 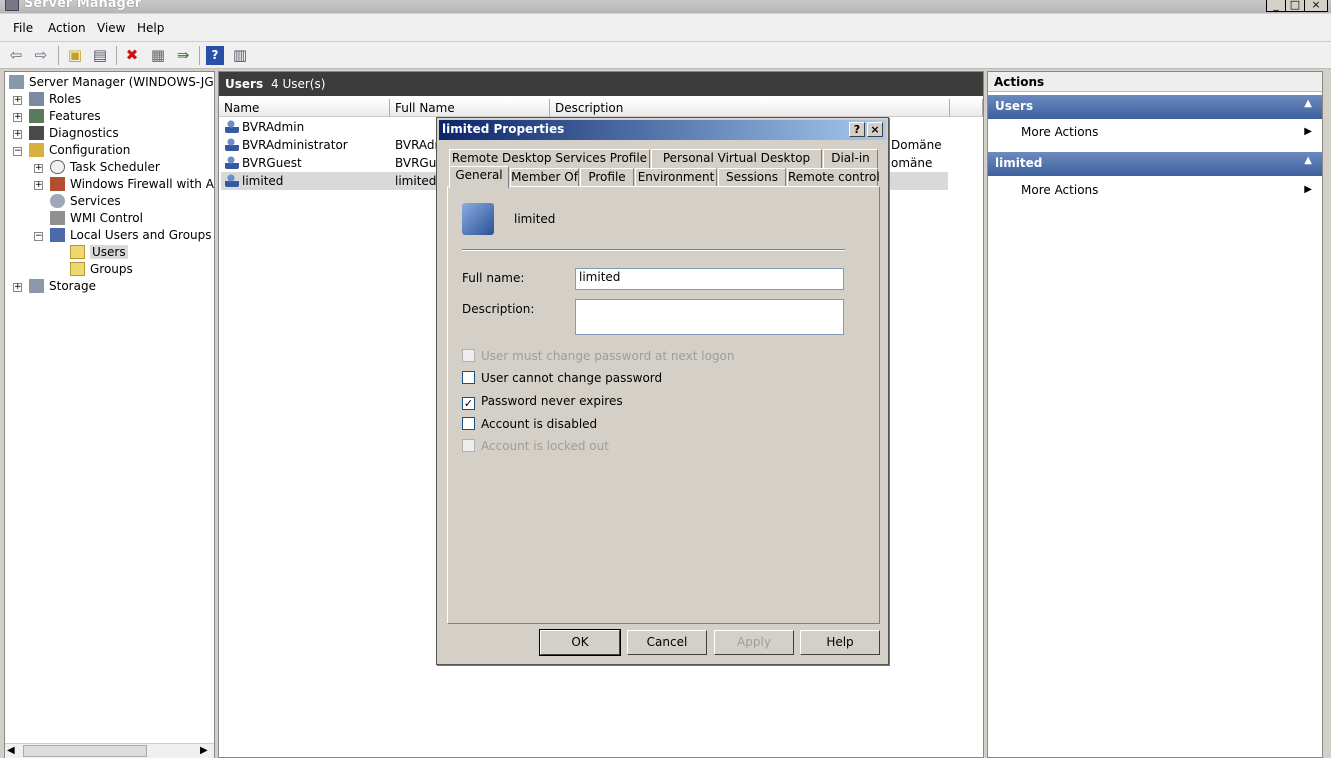 What do you see at coordinates (736, 158) in the screenshot?
I see `tab-personal-virtual-desktop: Personal Virtual Desktop` at bounding box center [736, 158].